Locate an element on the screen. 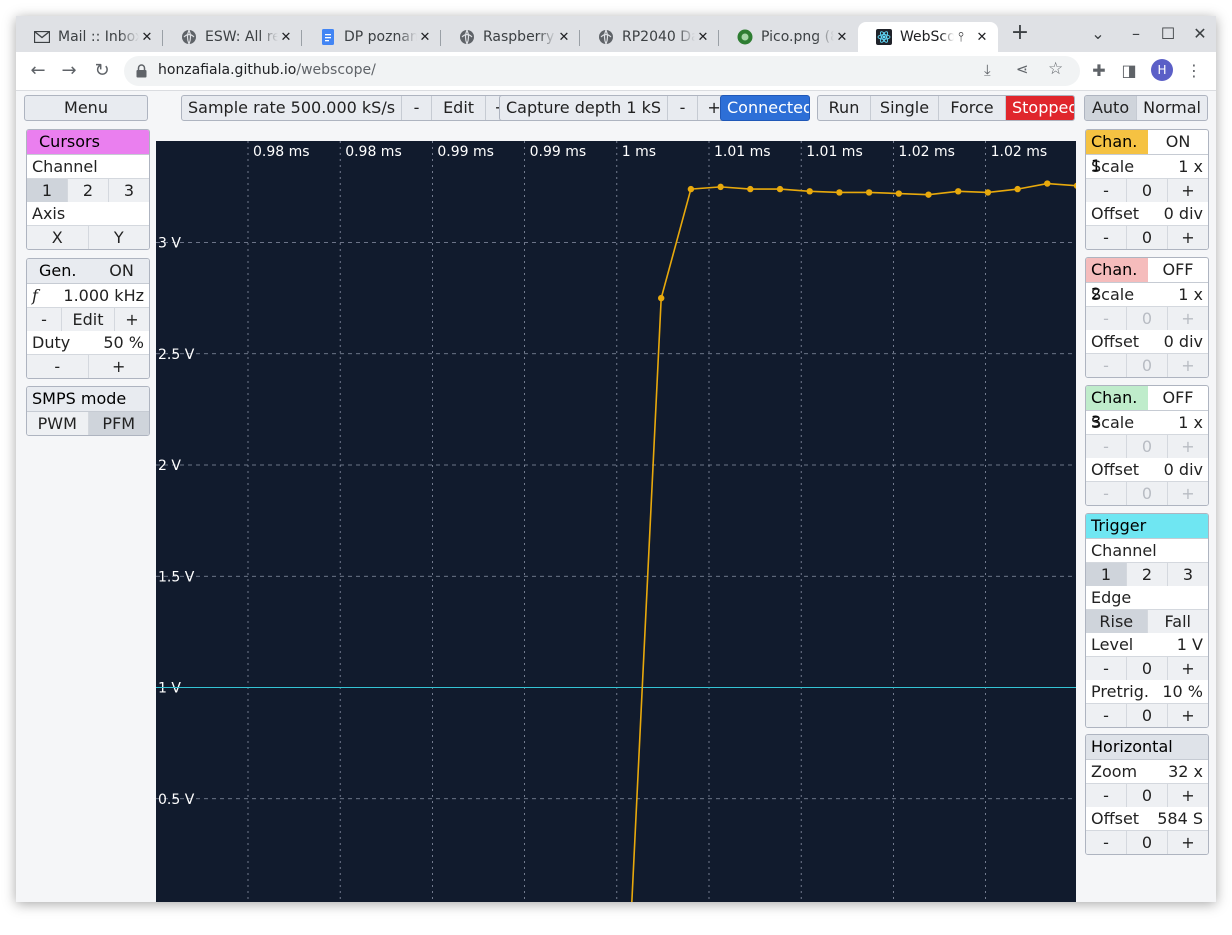 The height and width of the screenshot is (935, 1232). force-button: Force is located at coordinates (972, 108).